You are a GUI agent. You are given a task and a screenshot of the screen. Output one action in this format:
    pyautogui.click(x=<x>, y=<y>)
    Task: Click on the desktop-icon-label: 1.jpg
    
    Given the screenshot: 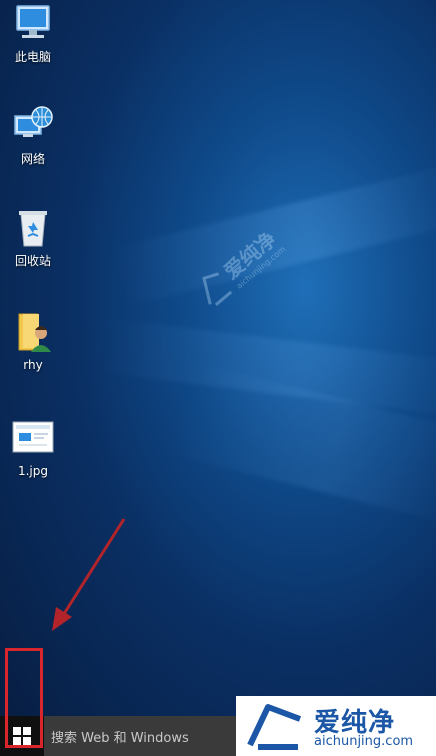 What is the action you would take?
    pyautogui.click(x=33, y=471)
    